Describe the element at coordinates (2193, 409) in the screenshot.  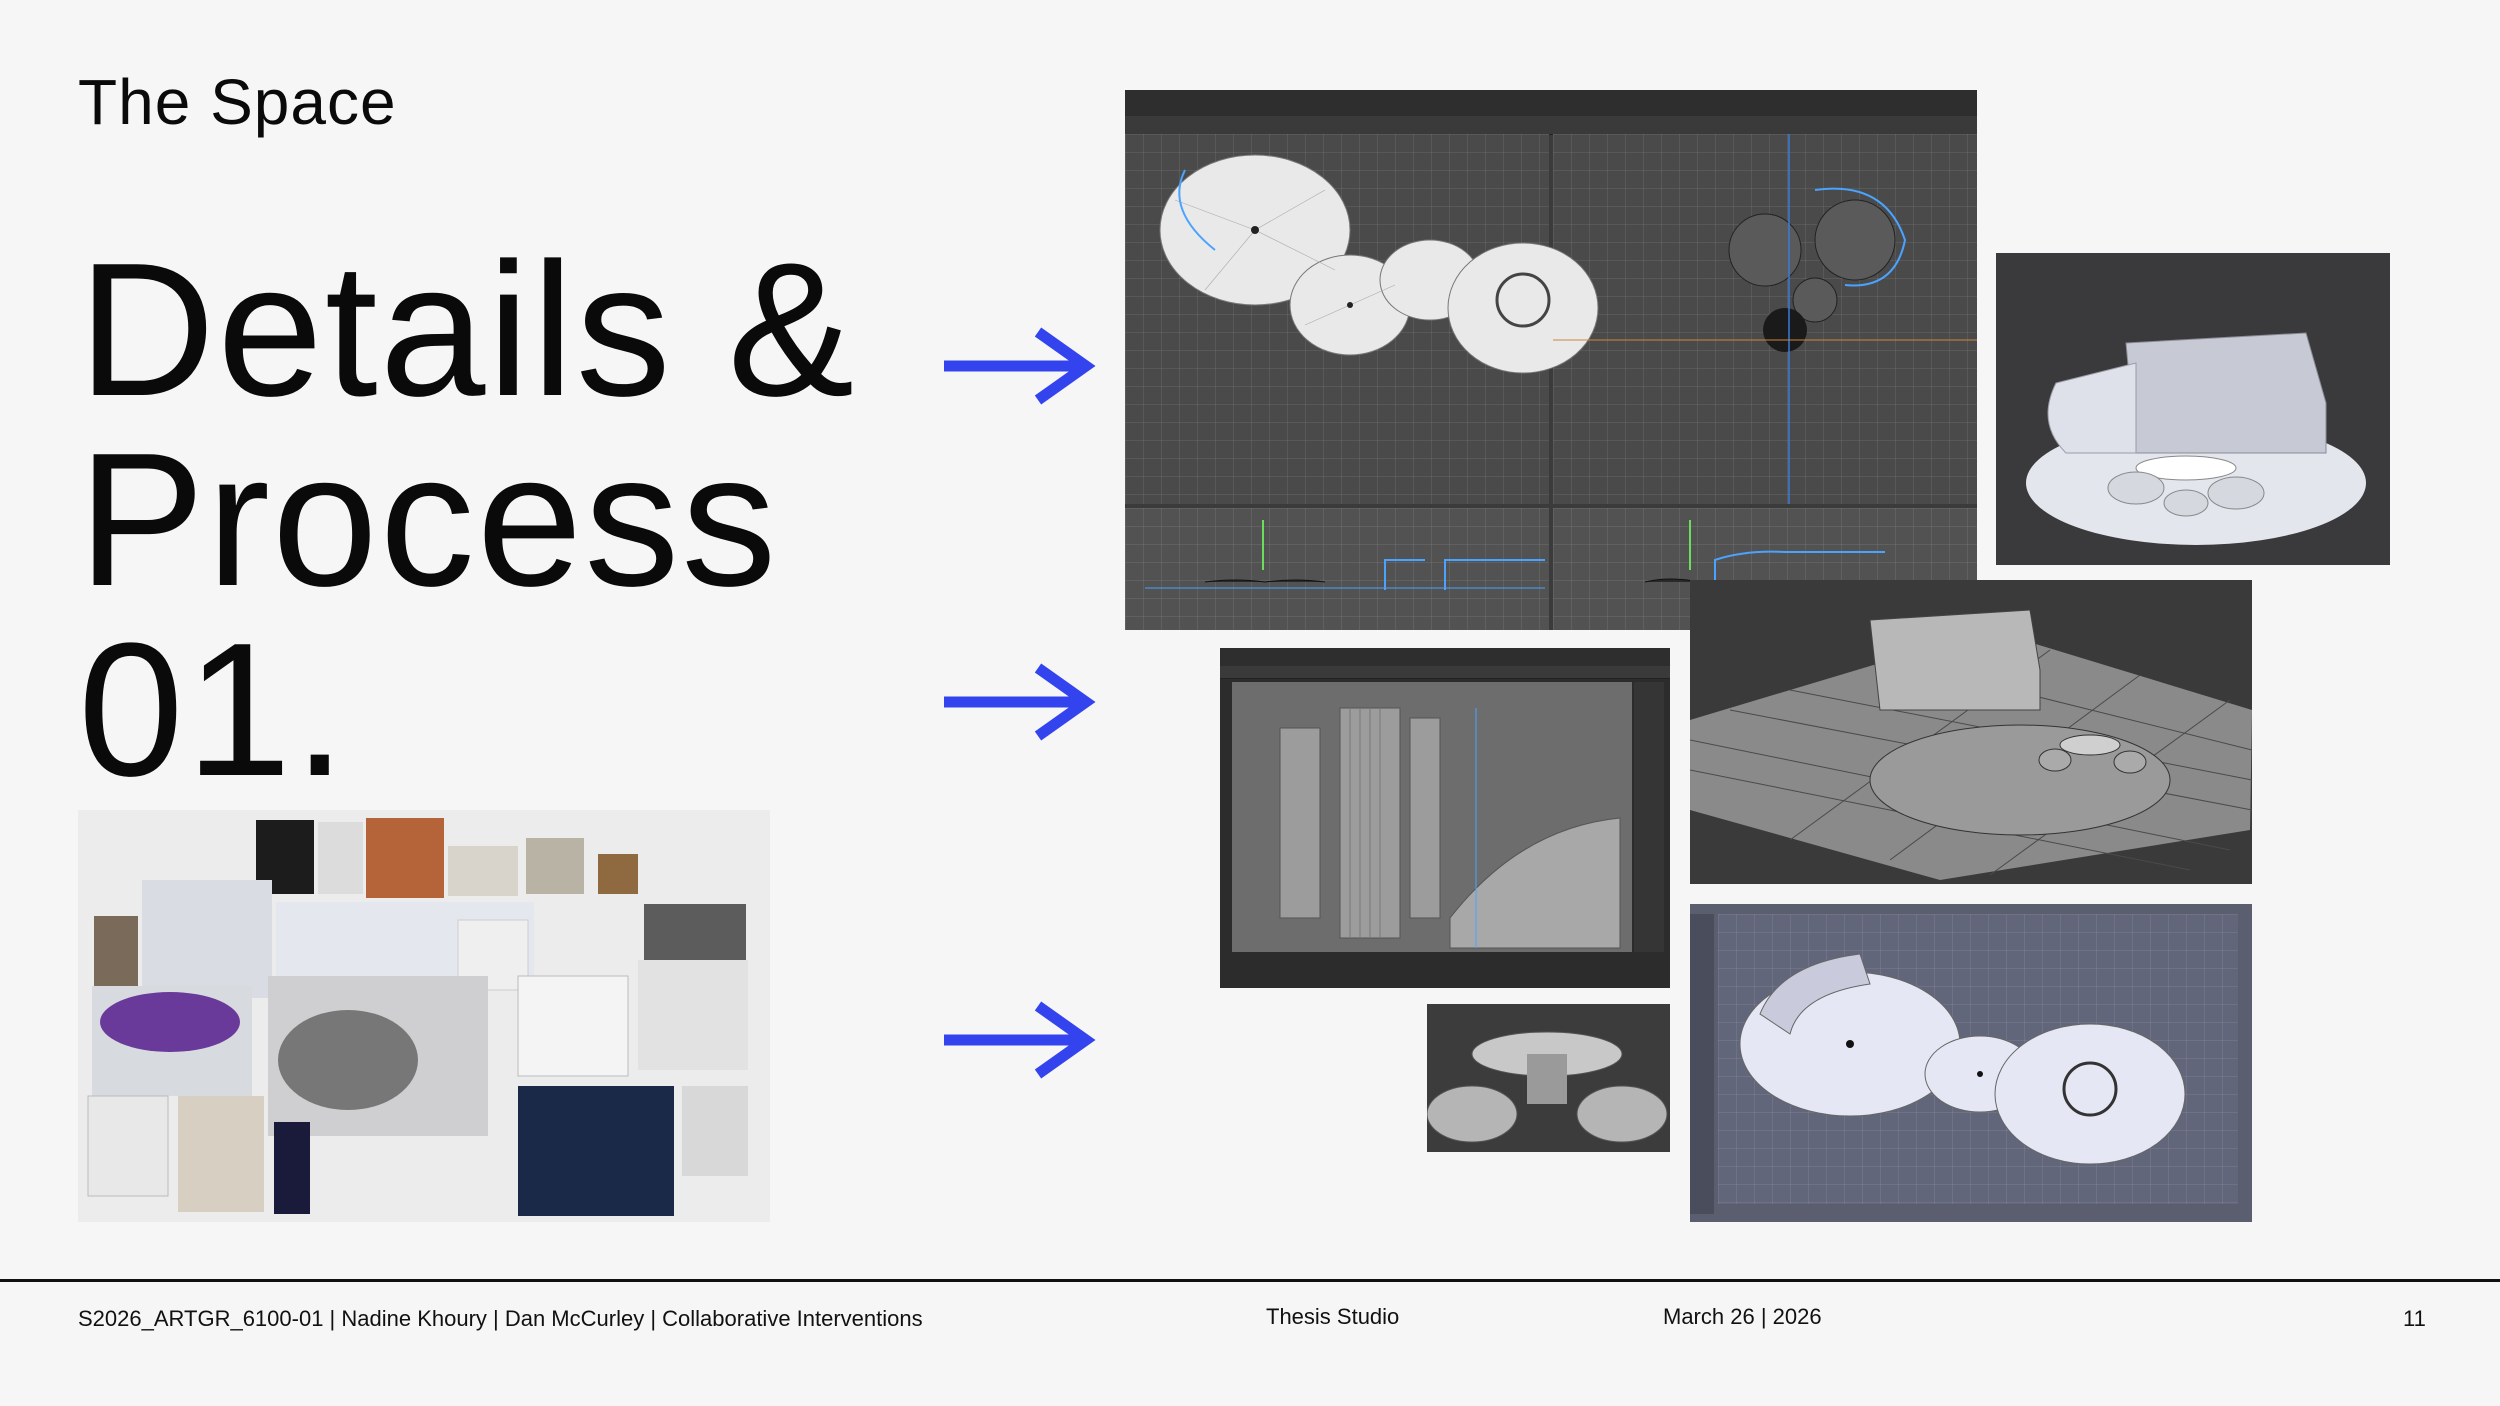
I see `room-render-image` at that location.